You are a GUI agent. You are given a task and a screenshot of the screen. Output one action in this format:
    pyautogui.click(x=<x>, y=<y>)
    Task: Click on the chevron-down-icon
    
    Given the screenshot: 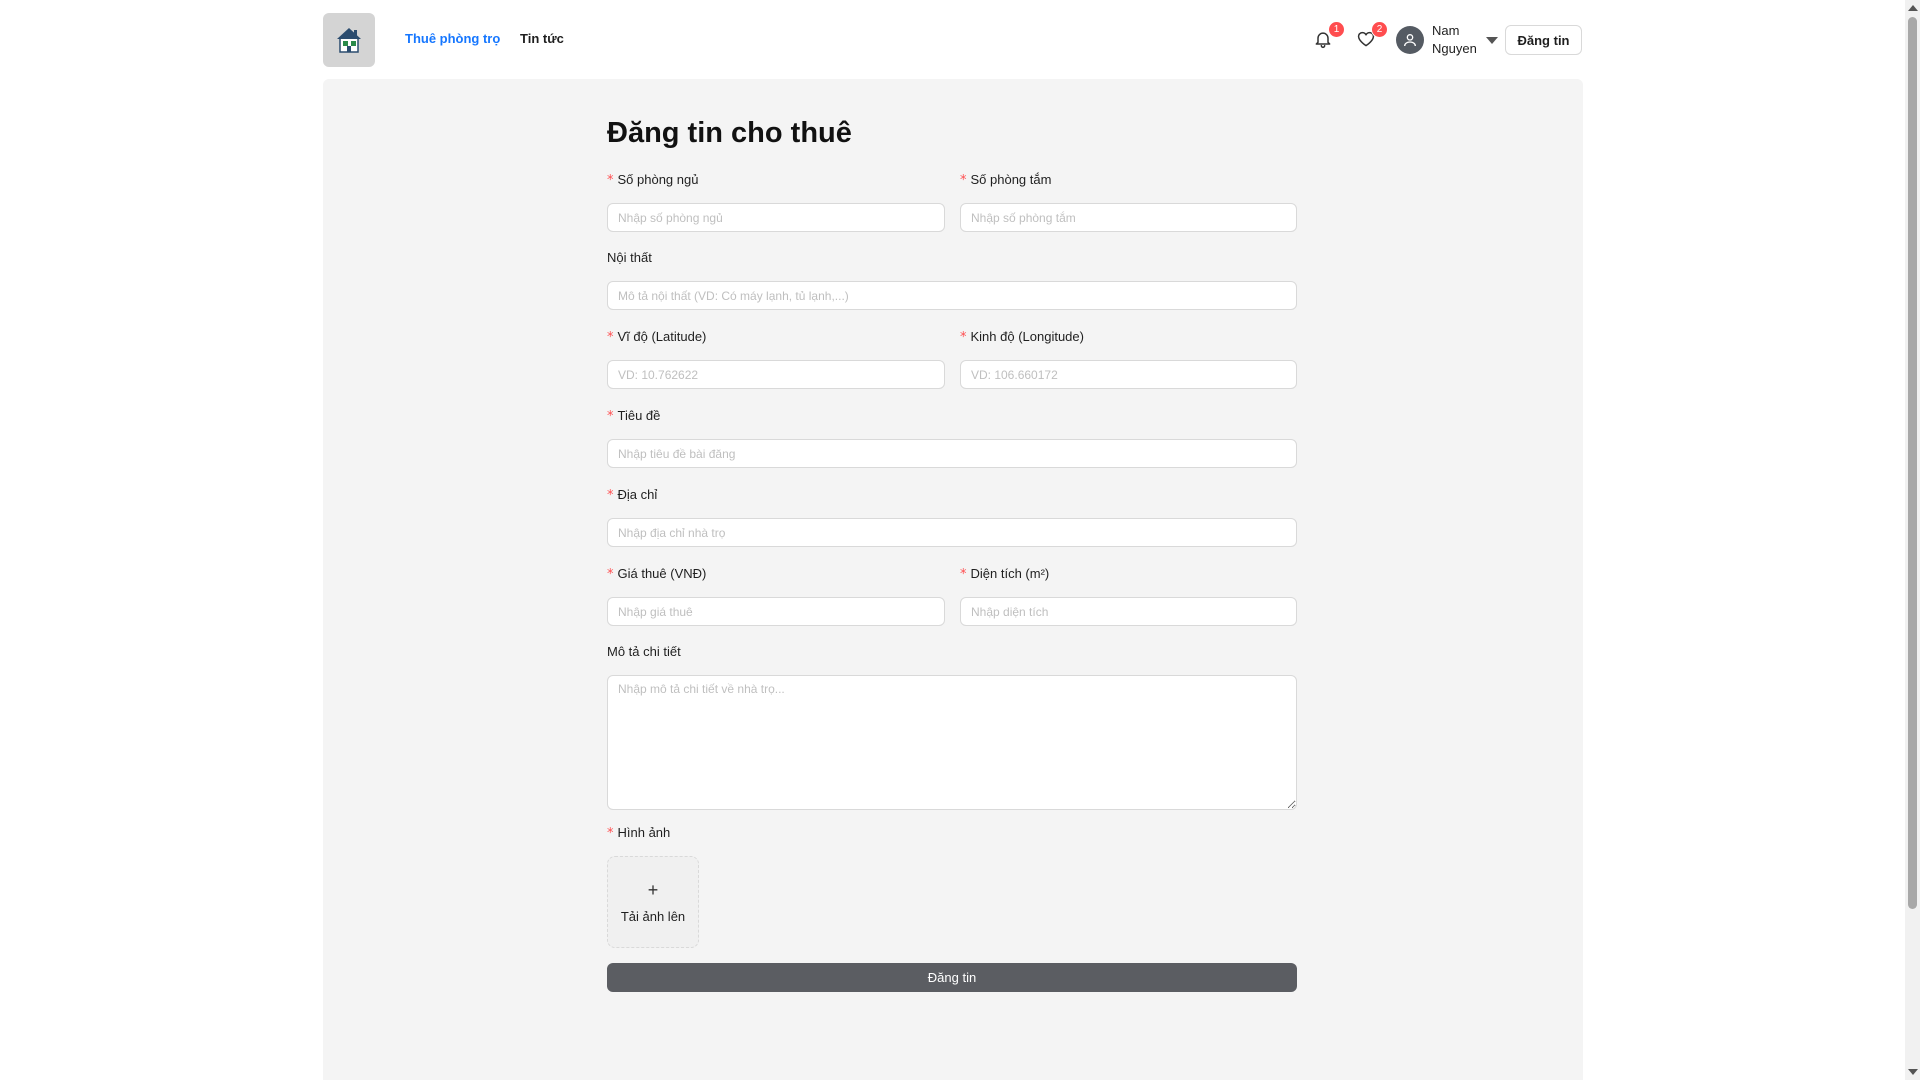 What is the action you would take?
    pyautogui.click(x=1492, y=40)
    